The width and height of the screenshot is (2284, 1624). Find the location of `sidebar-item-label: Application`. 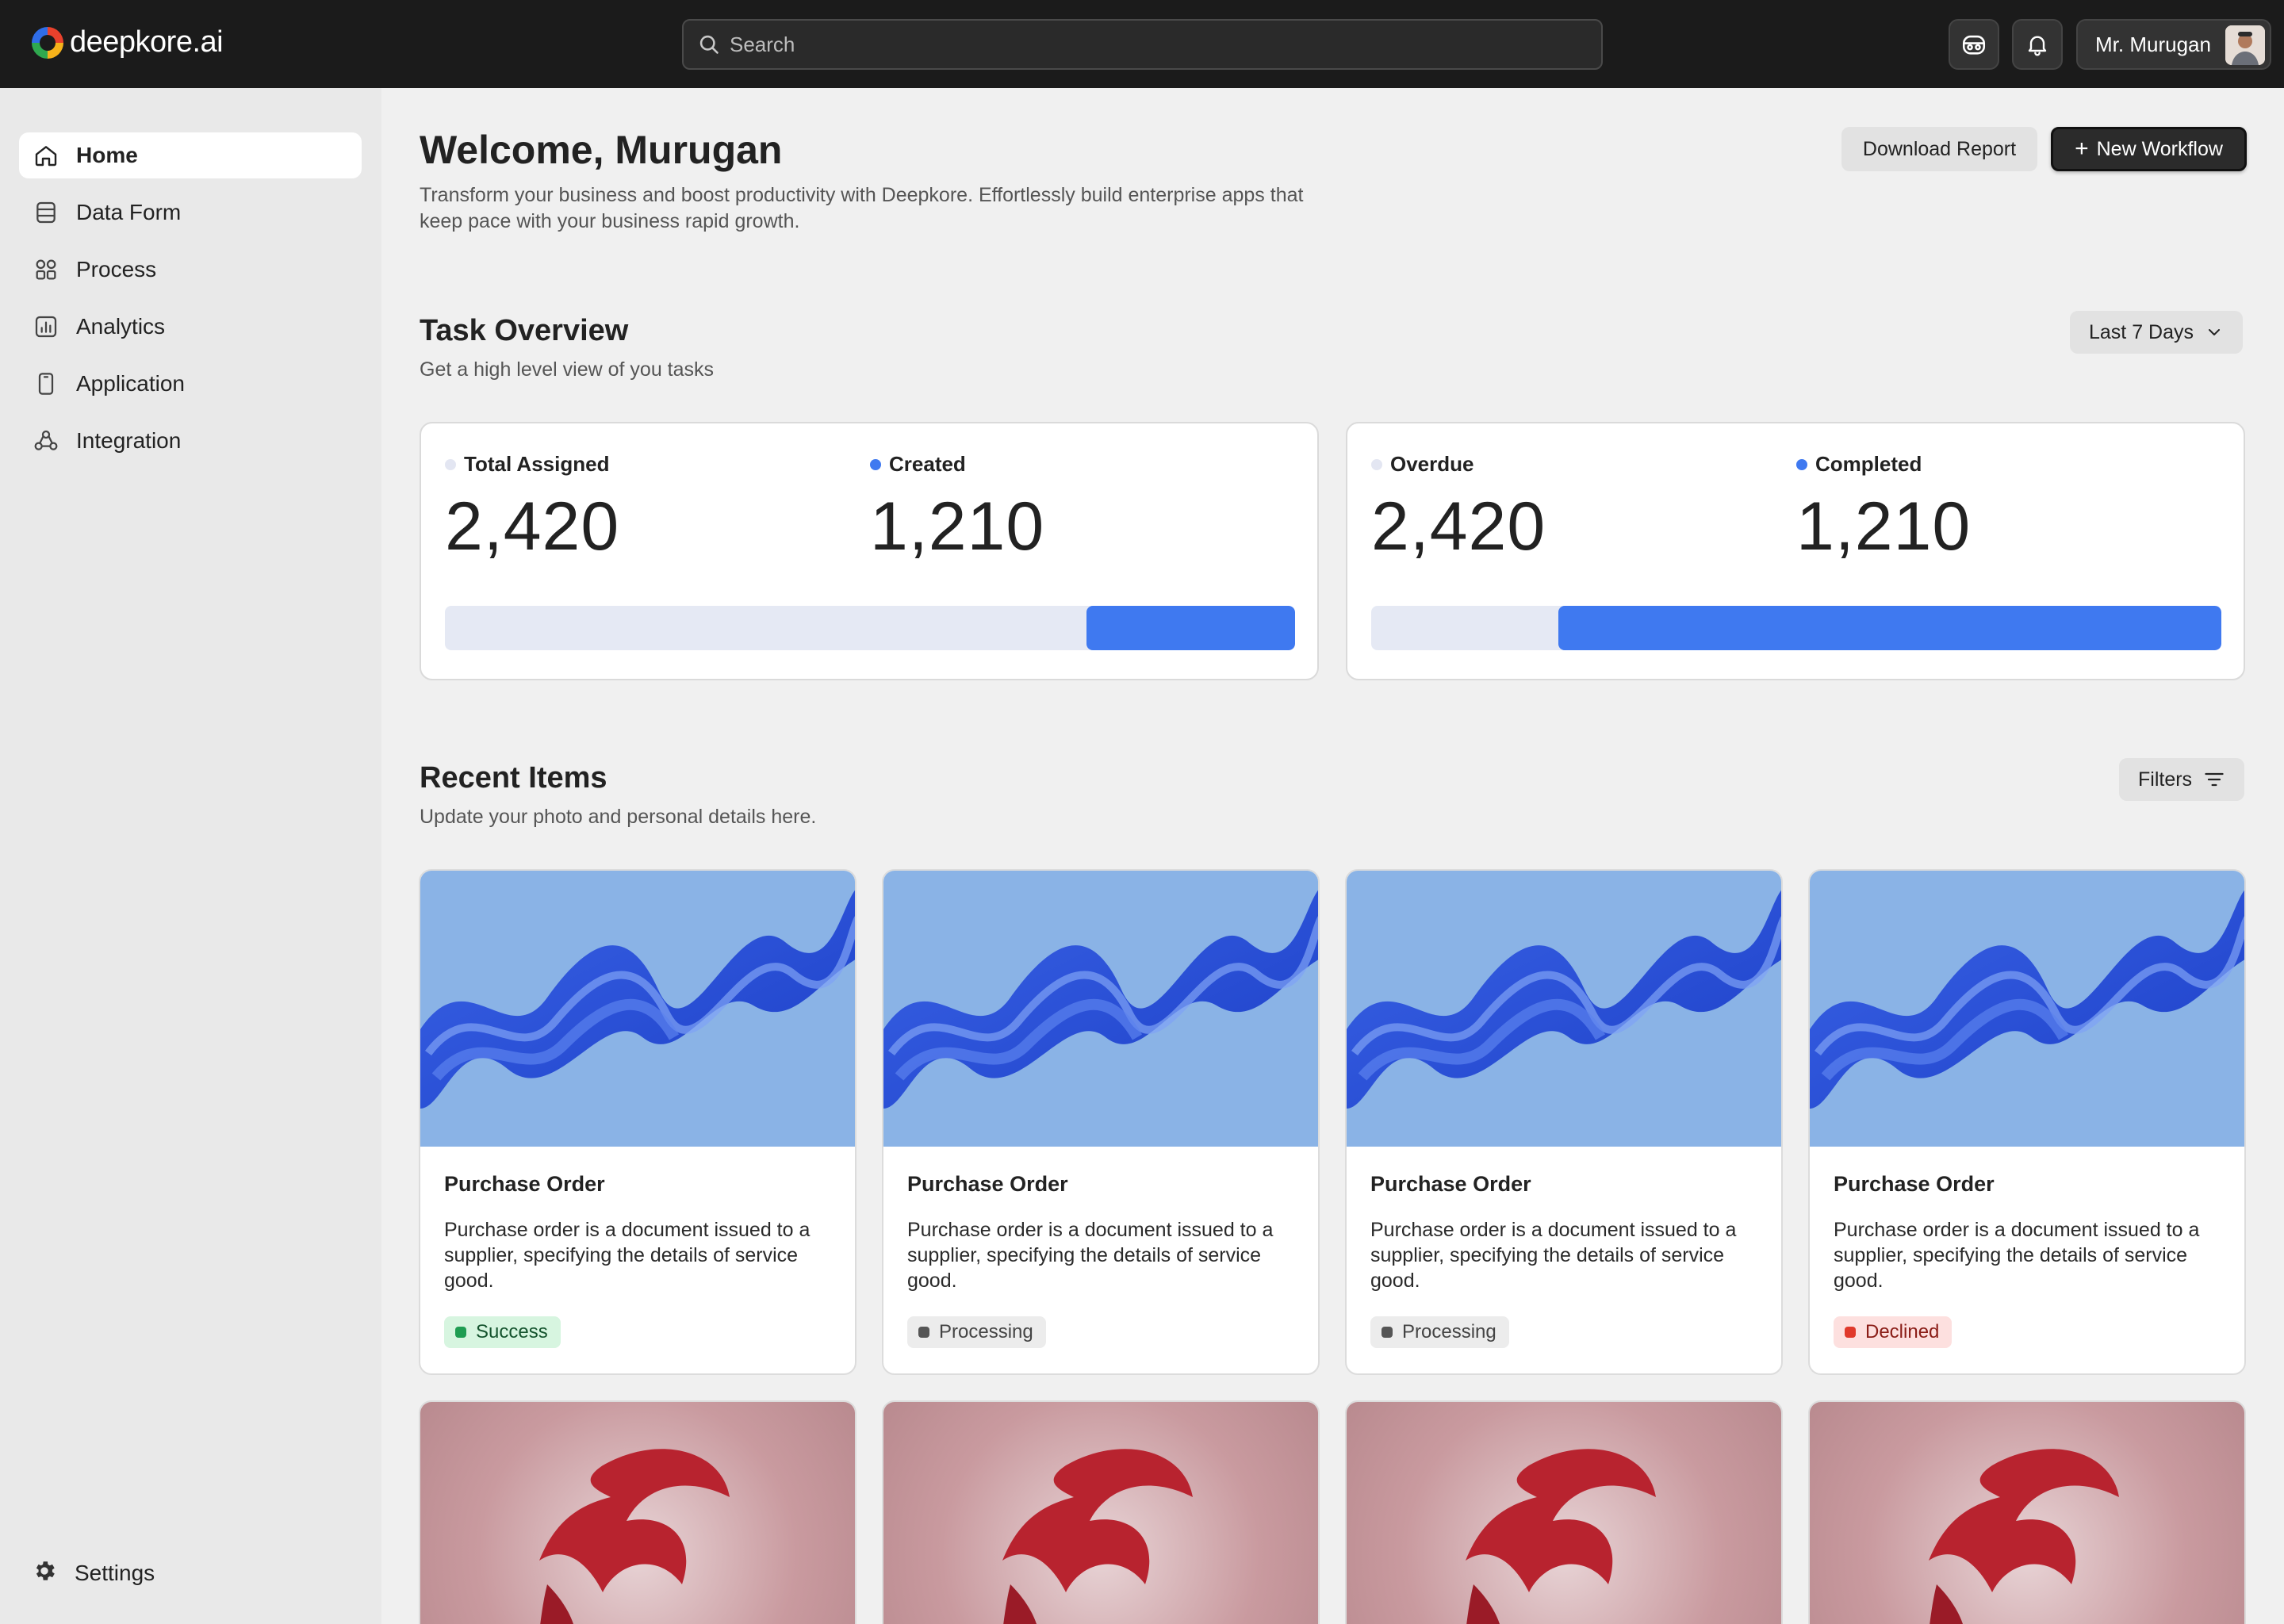

sidebar-item-label: Application is located at coordinates (130, 383).